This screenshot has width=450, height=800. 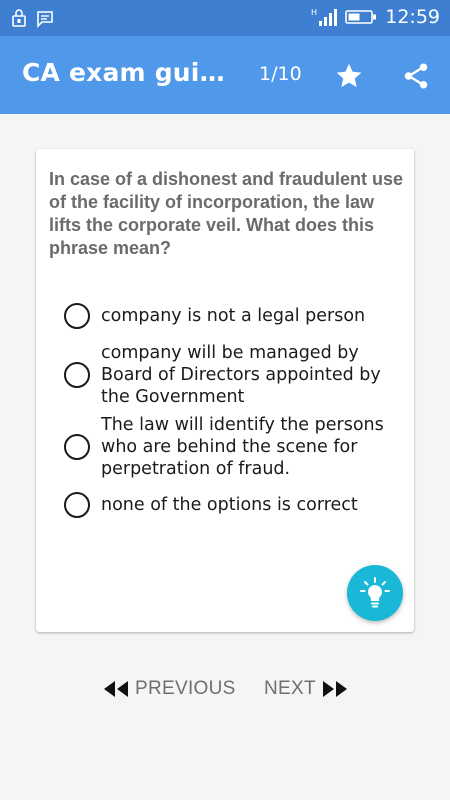 I want to click on signal-icon: H, so click(x=324, y=17).